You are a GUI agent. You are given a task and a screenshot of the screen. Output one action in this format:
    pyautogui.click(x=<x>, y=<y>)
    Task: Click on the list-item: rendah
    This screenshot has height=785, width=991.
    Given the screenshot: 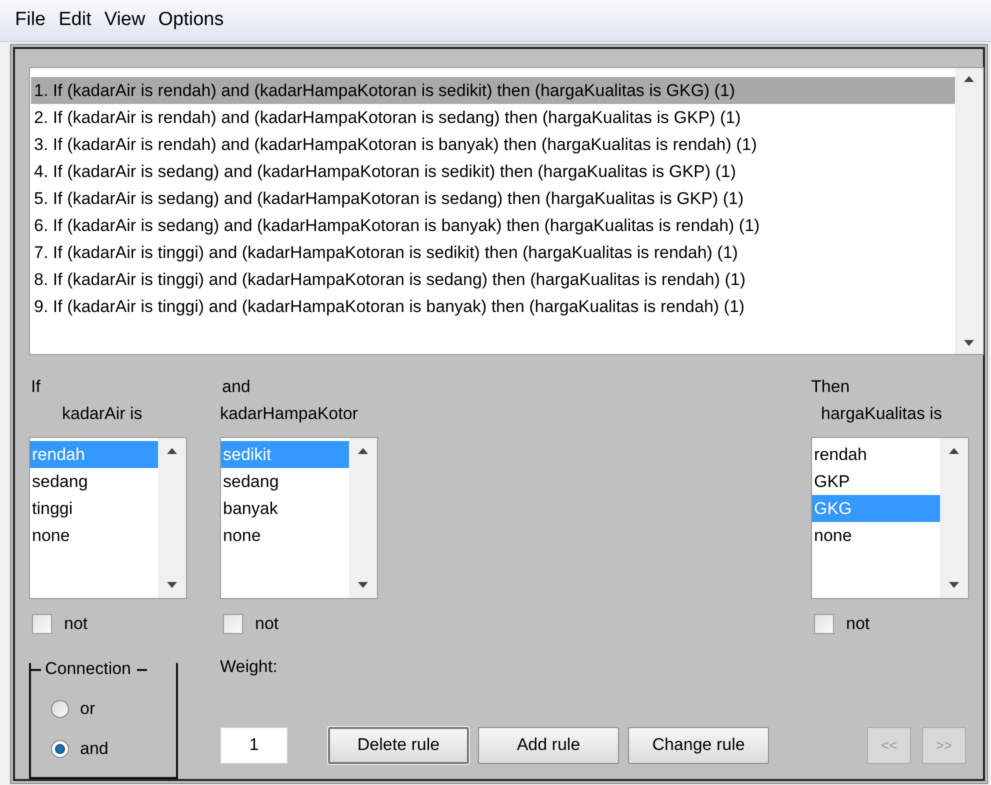 What is the action you would take?
    pyautogui.click(x=876, y=454)
    